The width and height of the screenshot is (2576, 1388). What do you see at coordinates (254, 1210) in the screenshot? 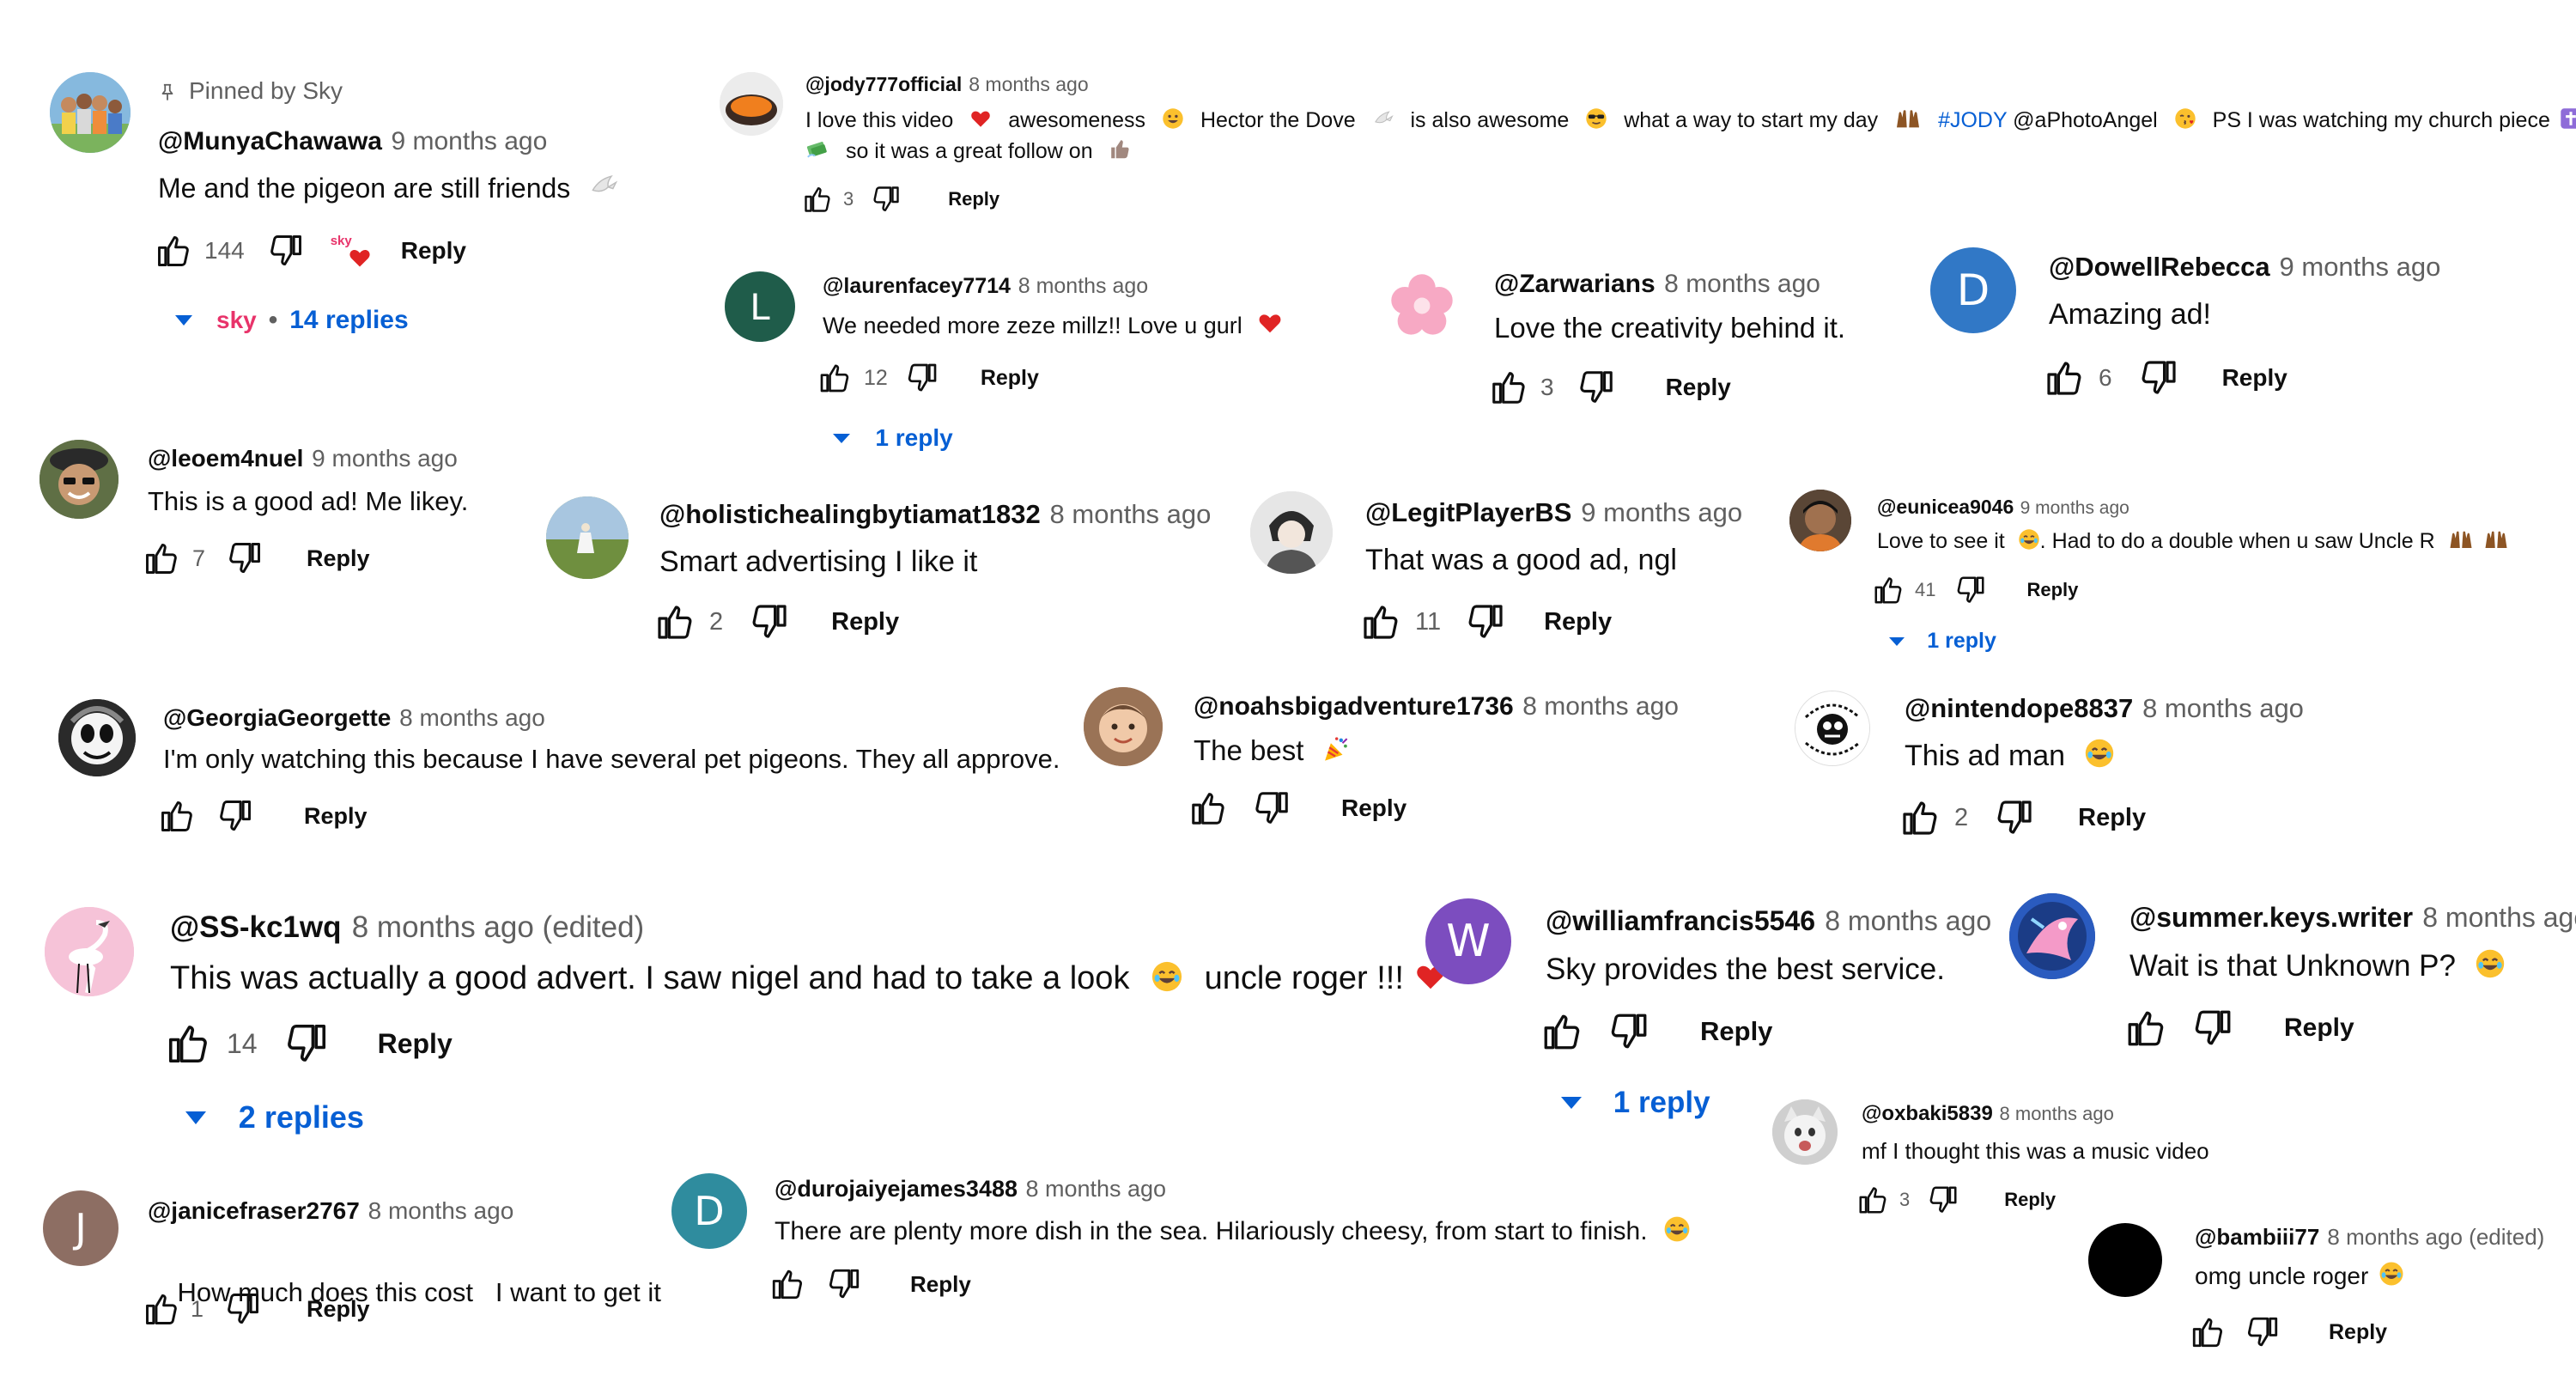
I see `comment-author: @janicefraser2767` at bounding box center [254, 1210].